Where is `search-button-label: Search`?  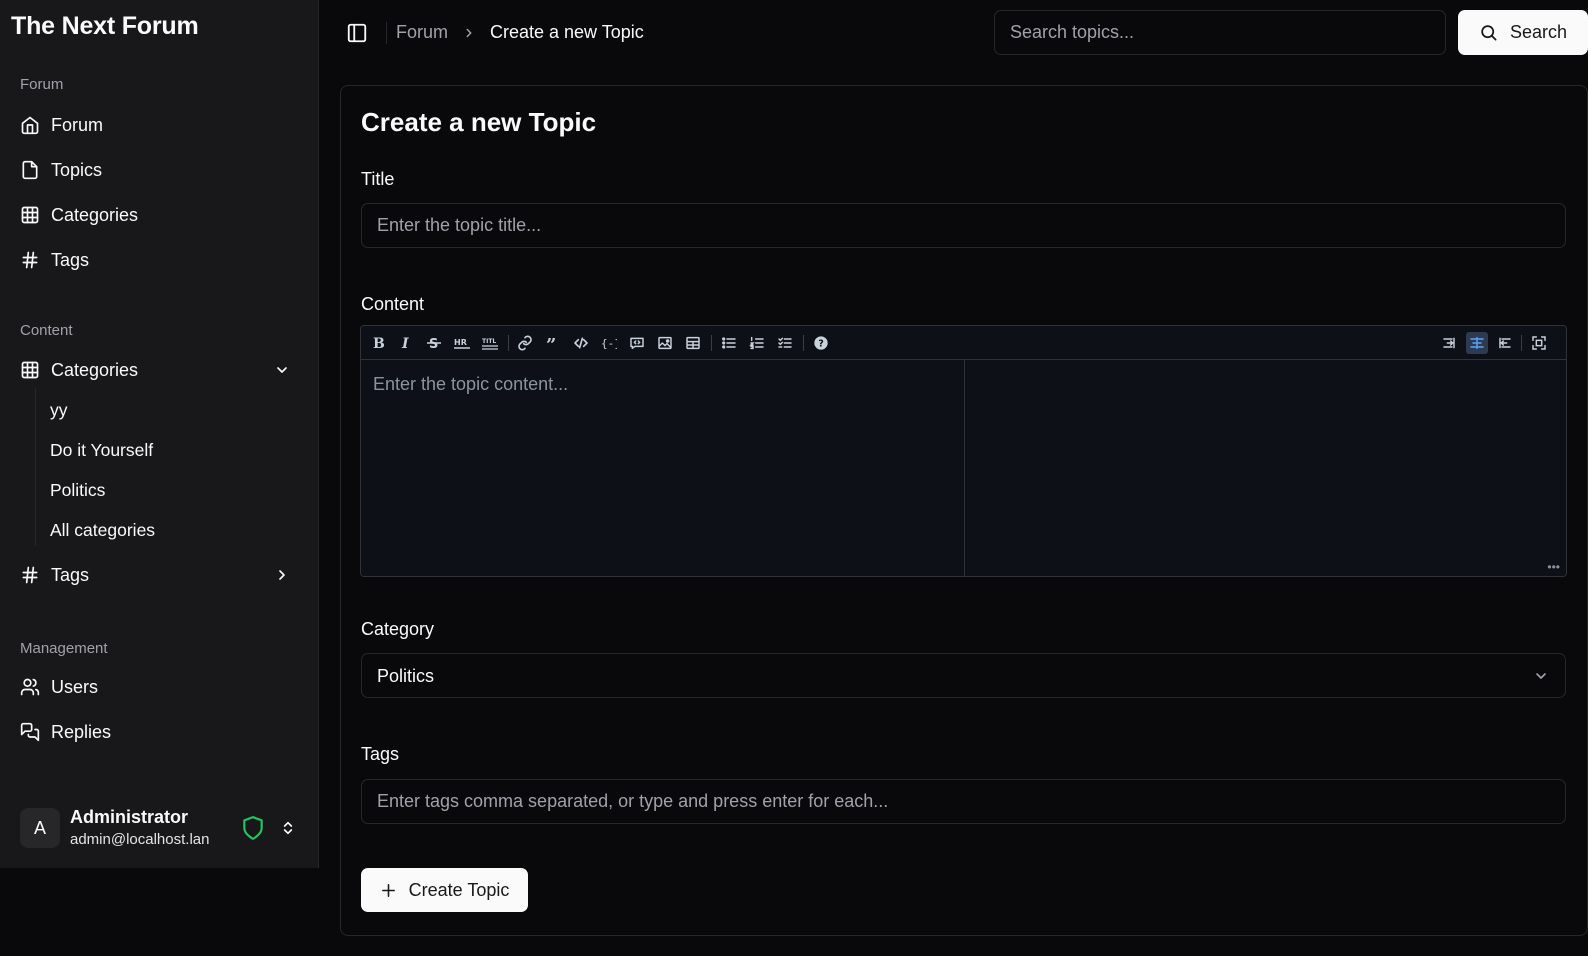 search-button-label: Search is located at coordinates (1538, 32).